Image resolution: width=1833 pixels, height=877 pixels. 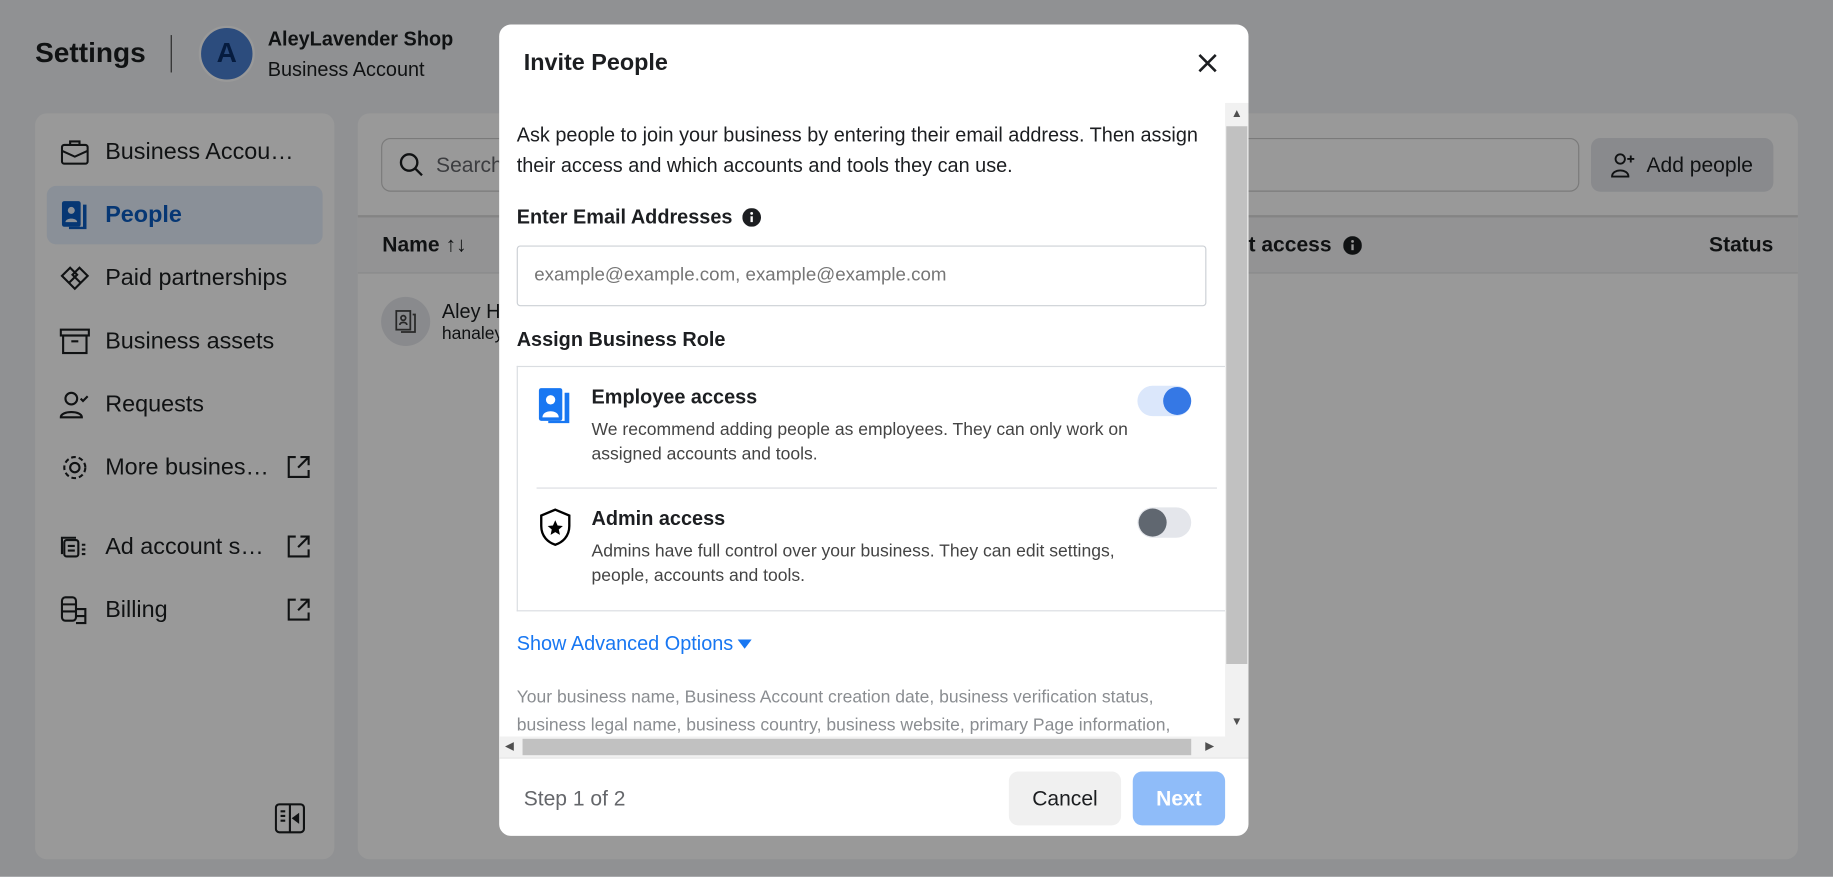 What do you see at coordinates (1065, 798) in the screenshot?
I see `cancel-button: Cancel` at bounding box center [1065, 798].